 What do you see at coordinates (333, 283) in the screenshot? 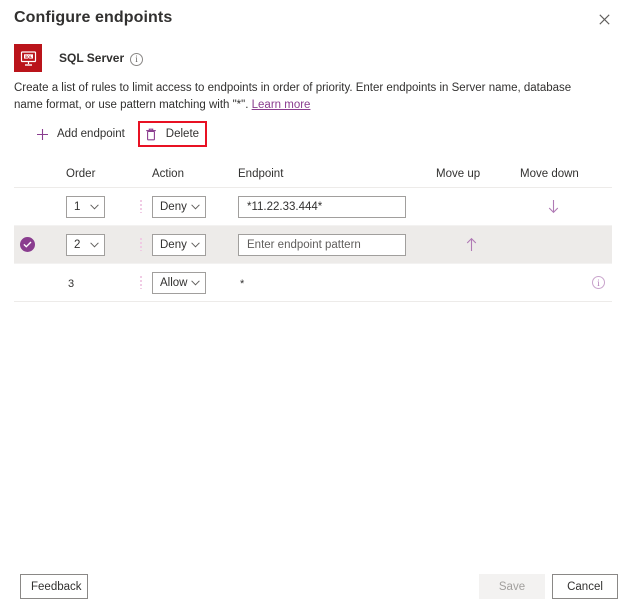
I see `endpoint-cell: *` at bounding box center [333, 283].